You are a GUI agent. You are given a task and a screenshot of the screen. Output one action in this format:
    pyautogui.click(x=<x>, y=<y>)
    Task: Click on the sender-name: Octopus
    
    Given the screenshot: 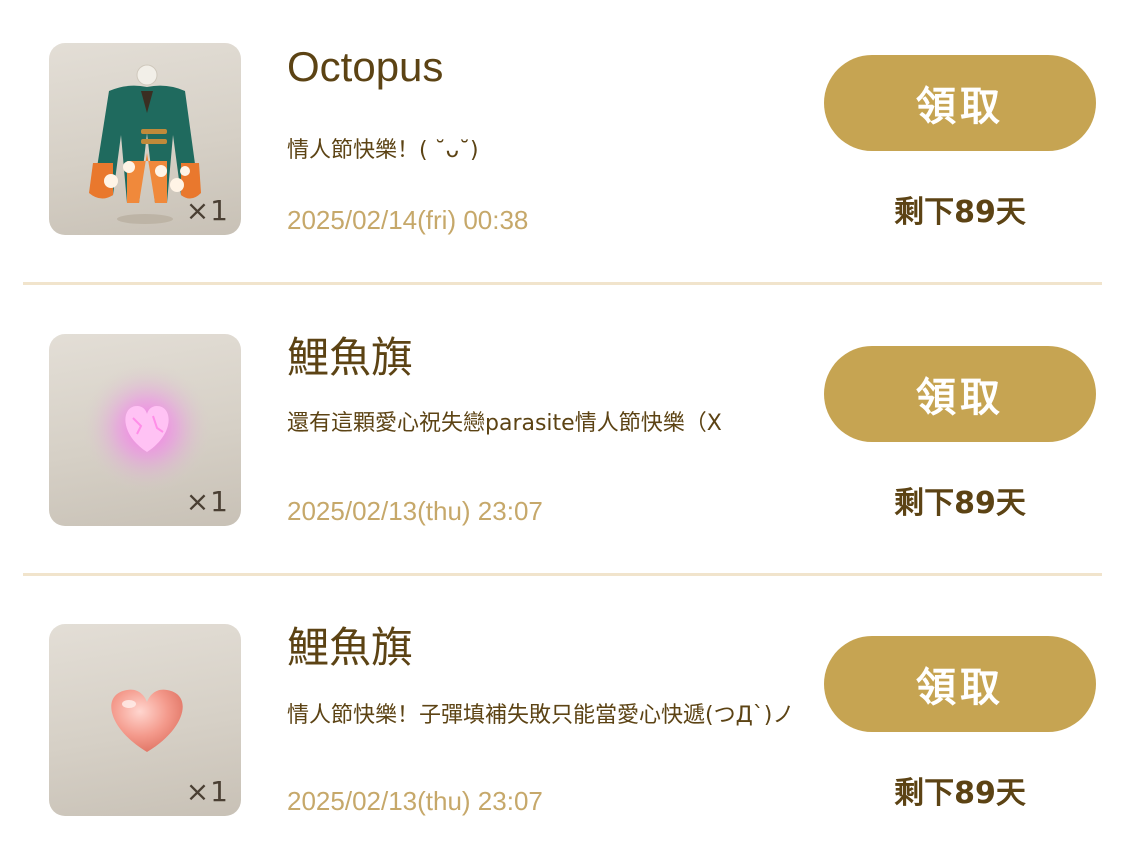 What is the action you would take?
    pyautogui.click(x=365, y=66)
    